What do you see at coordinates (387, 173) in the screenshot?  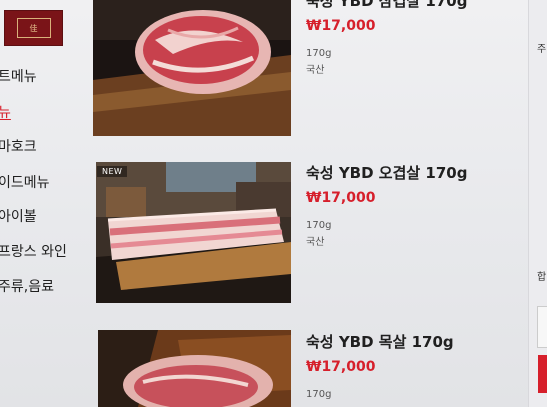 I see `product-name: 숙성 YBD 오겹살 170g` at bounding box center [387, 173].